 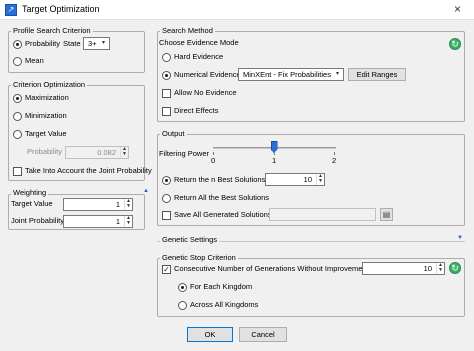 What do you see at coordinates (196, 110) in the screenshot?
I see `direct-effects-label: Direct Effects` at bounding box center [196, 110].